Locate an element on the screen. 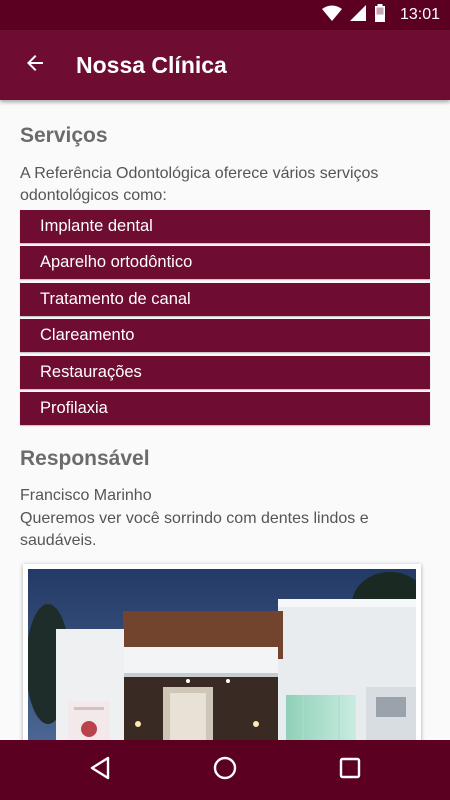 The image size is (450, 800). service-item: Profilaxia is located at coordinates (225, 408).